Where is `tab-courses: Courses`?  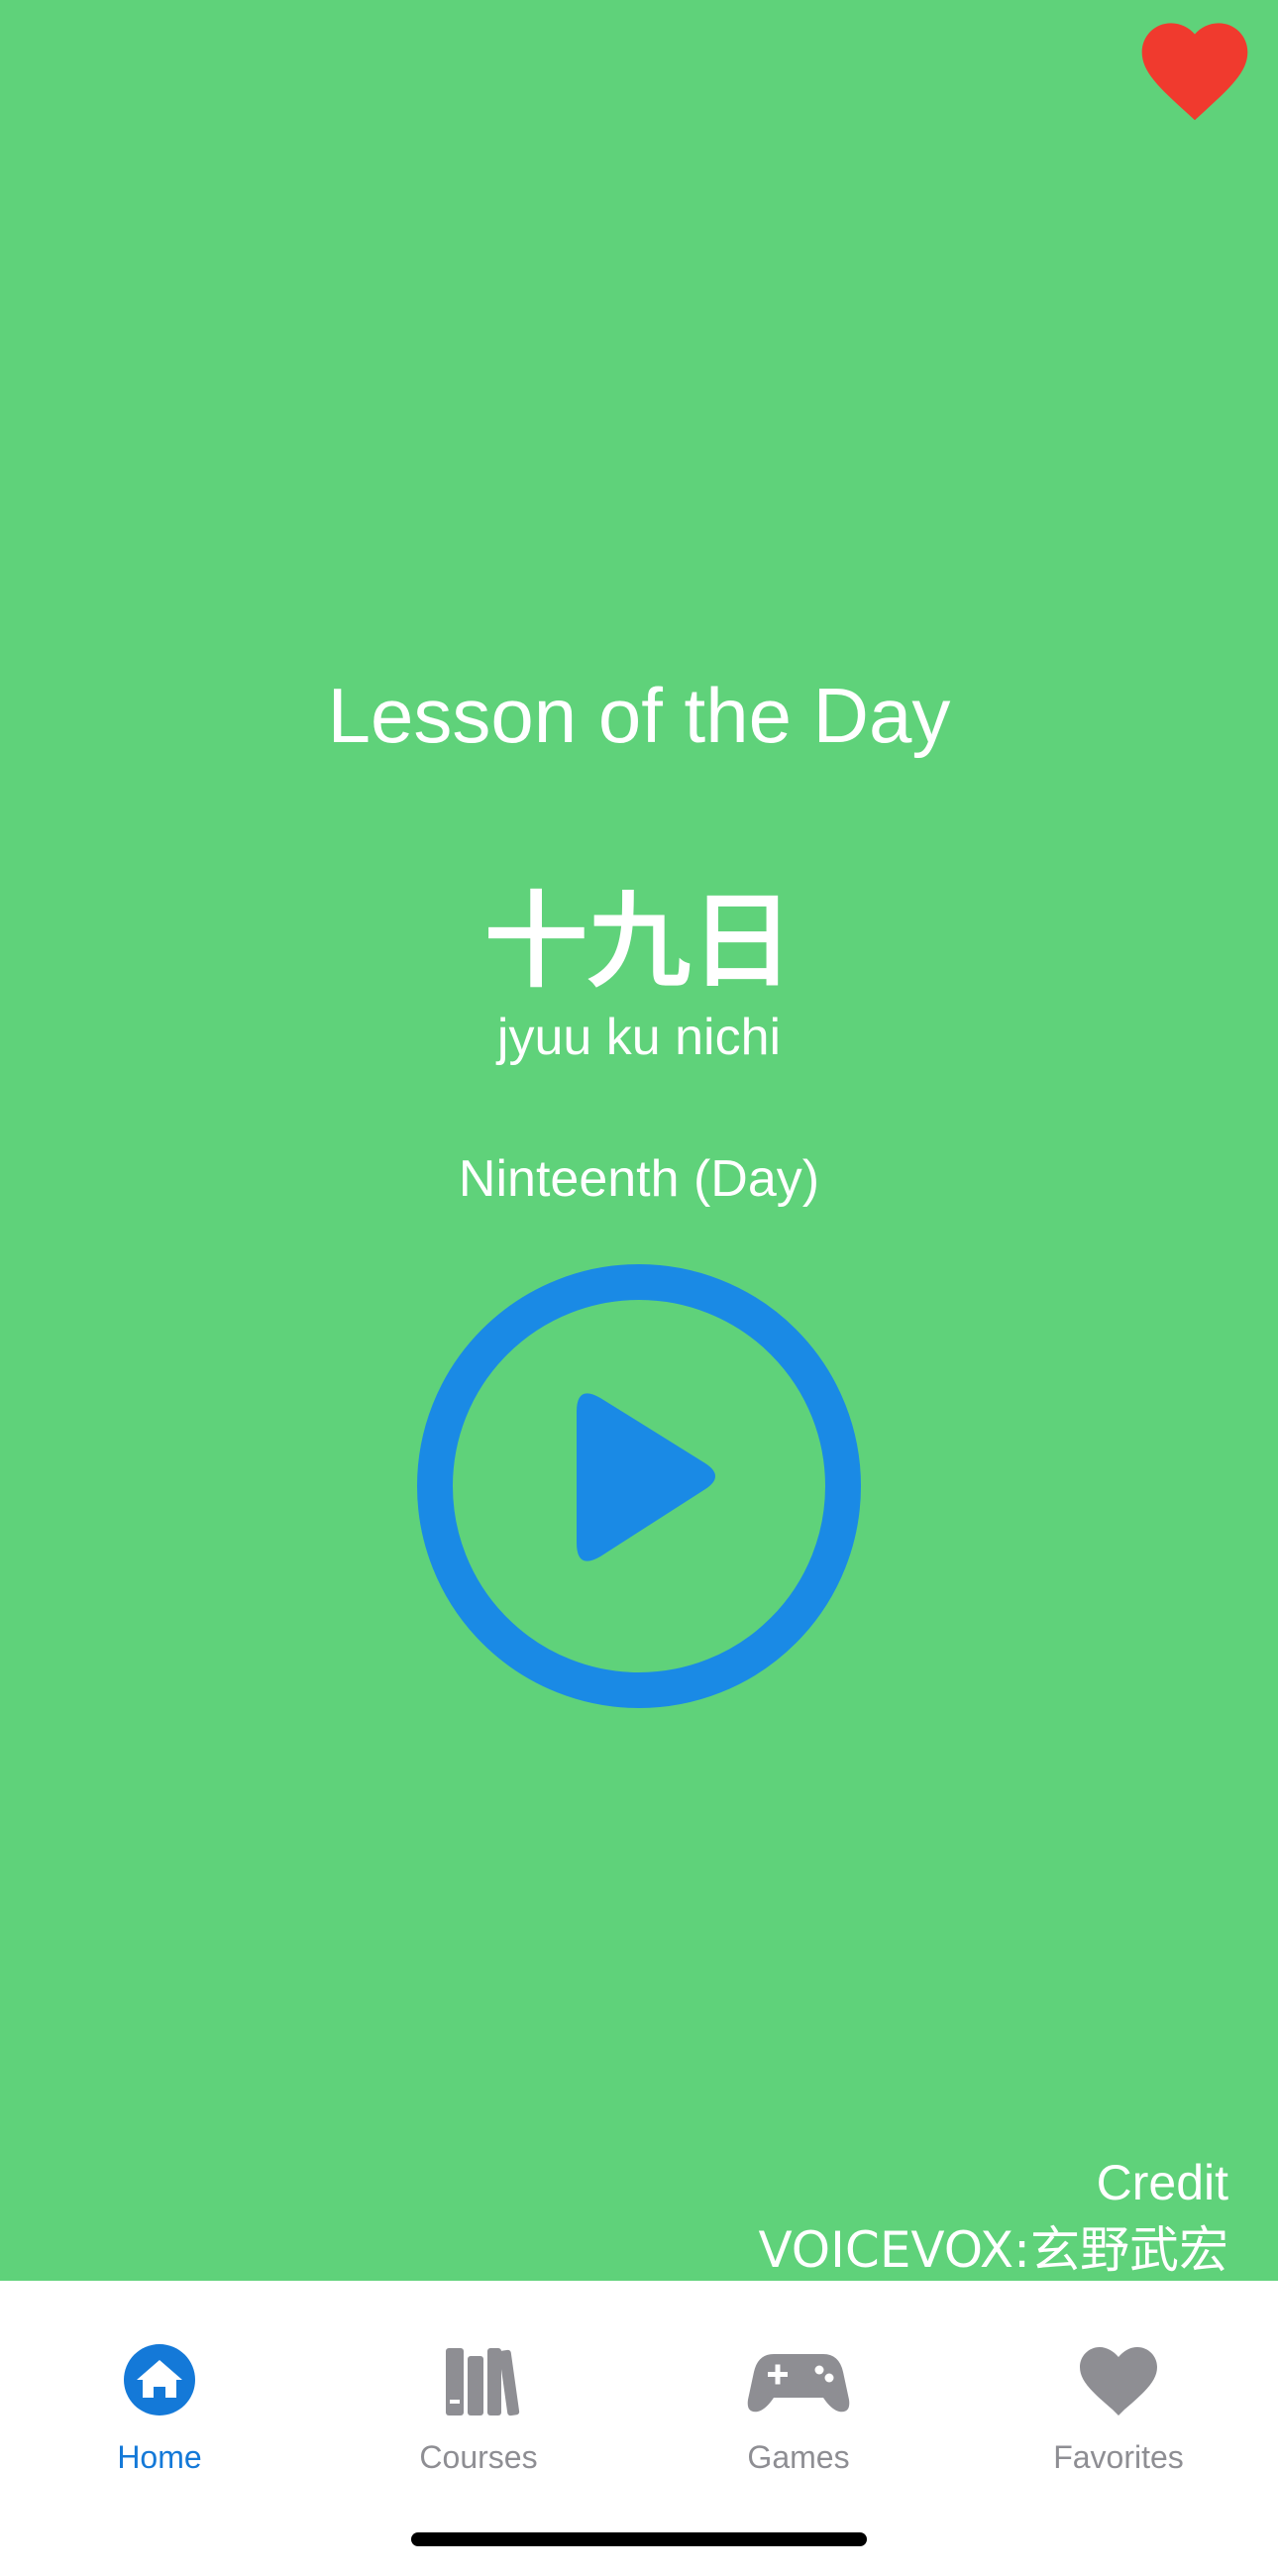
tab-courses: Courses is located at coordinates (478, 2414).